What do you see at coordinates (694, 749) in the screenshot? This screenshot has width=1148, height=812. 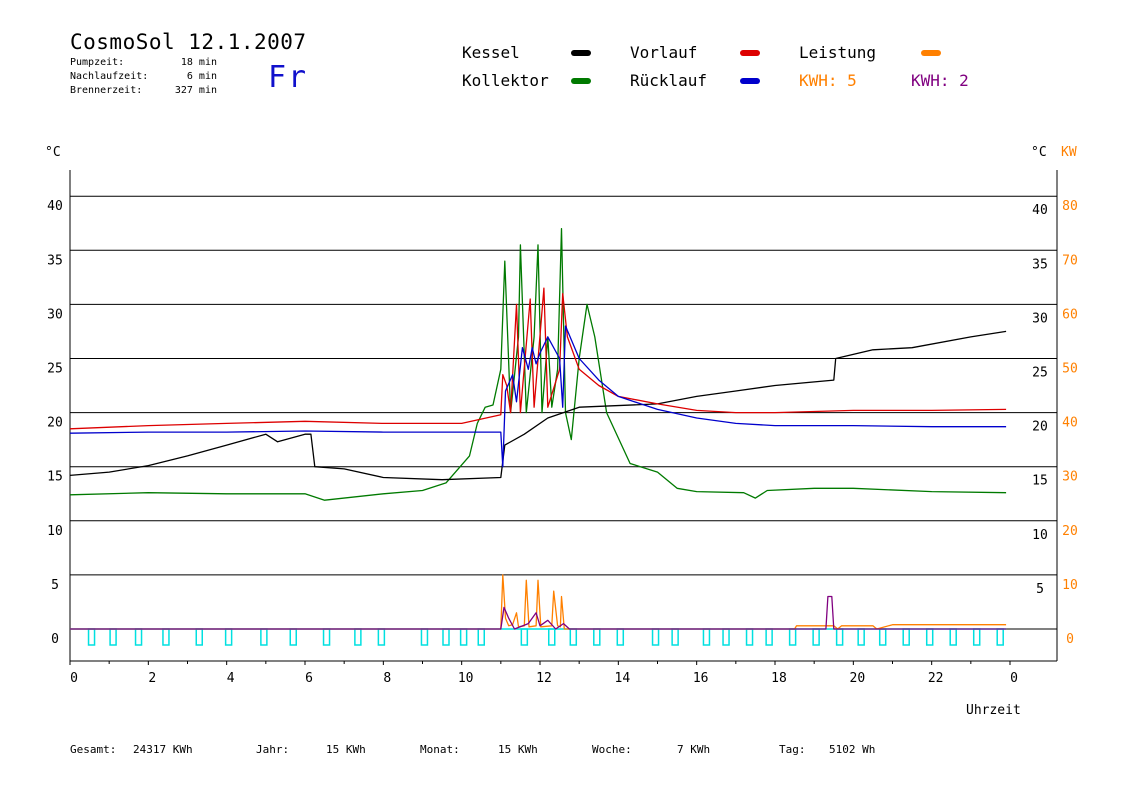 I see `footer-woche-value: 7 KWh` at bounding box center [694, 749].